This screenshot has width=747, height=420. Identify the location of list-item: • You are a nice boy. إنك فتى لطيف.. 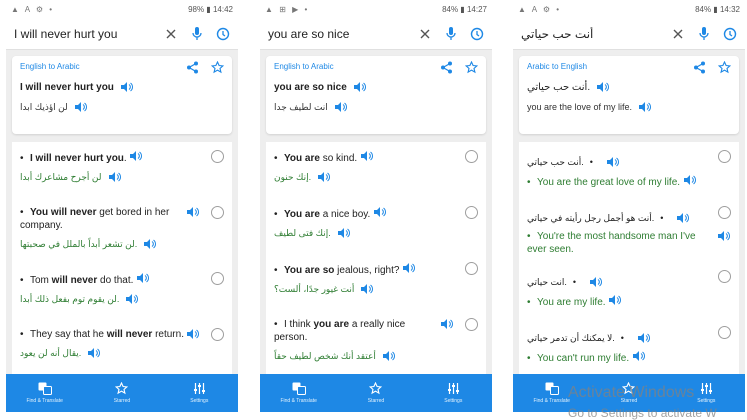
(376, 222).